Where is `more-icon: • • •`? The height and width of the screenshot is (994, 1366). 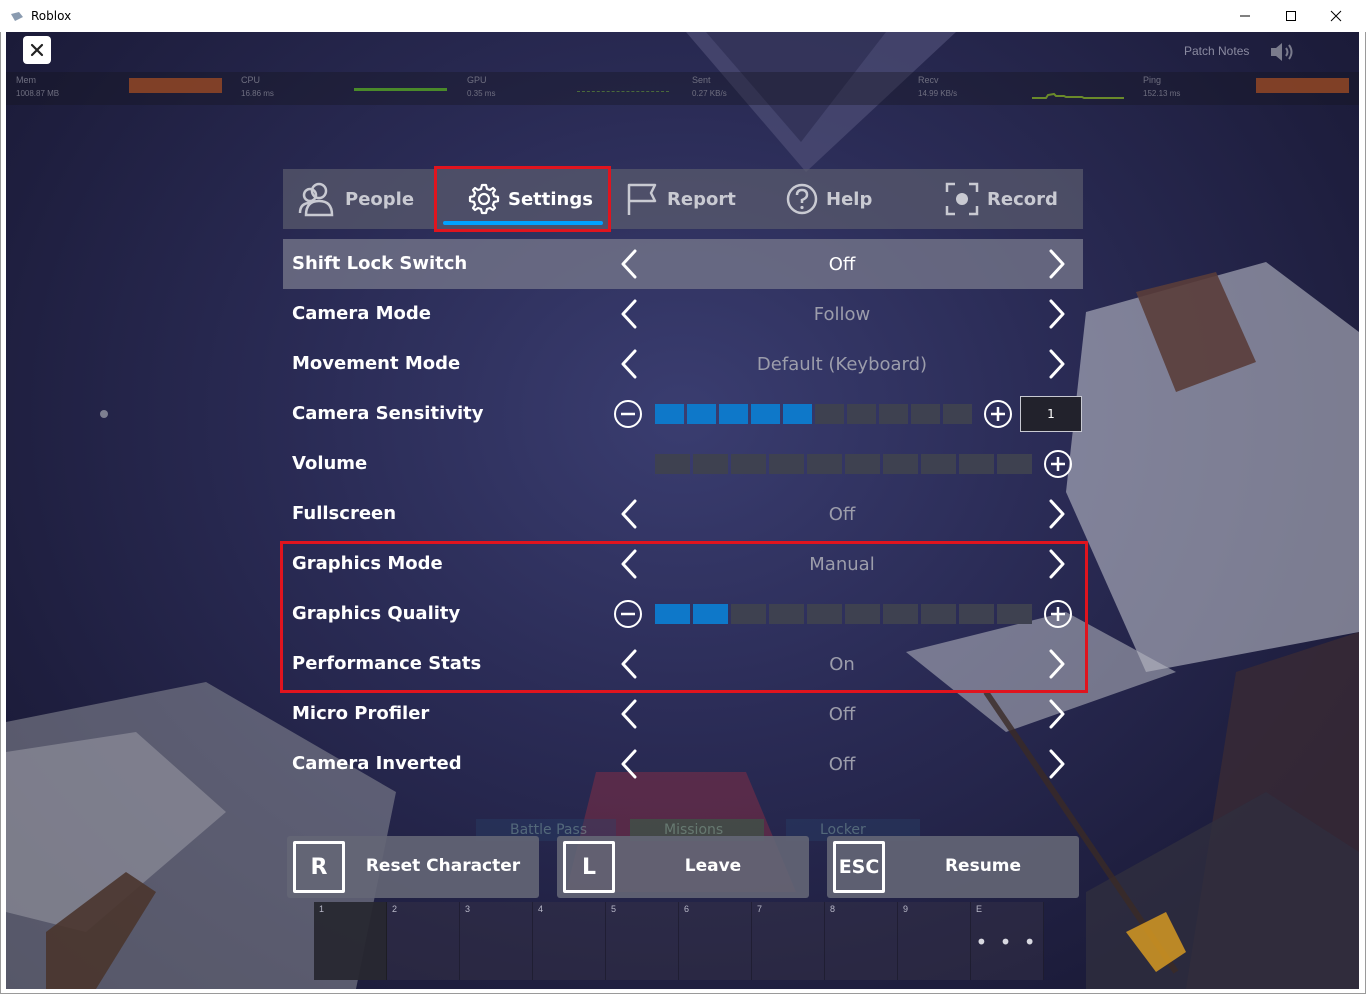
more-icon: • • • is located at coordinates (1007, 942).